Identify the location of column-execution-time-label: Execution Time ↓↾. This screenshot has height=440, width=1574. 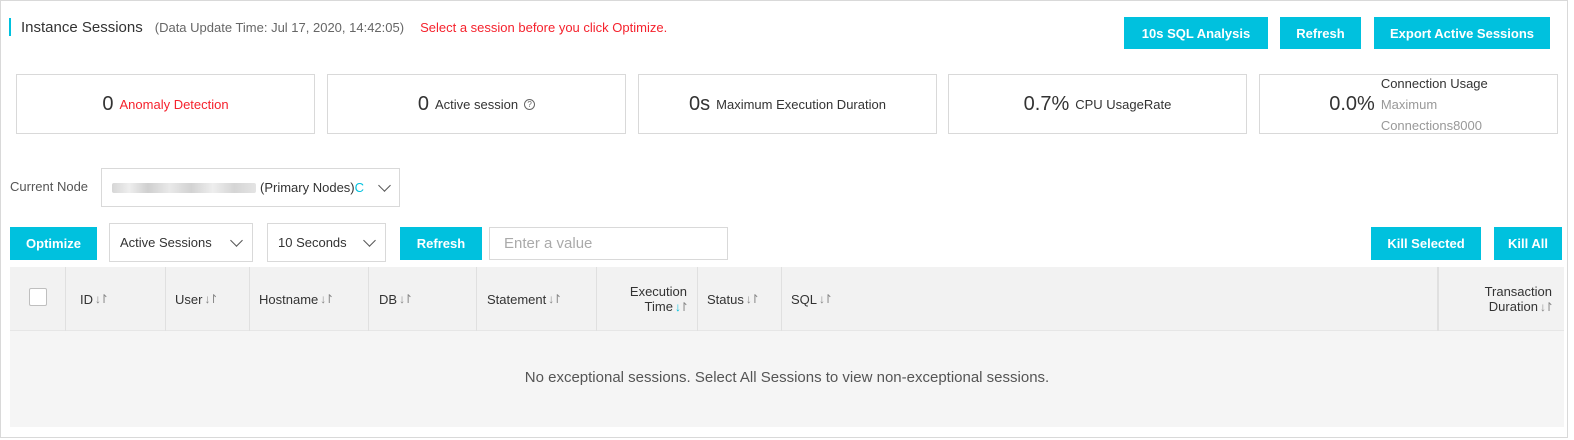
(659, 299).